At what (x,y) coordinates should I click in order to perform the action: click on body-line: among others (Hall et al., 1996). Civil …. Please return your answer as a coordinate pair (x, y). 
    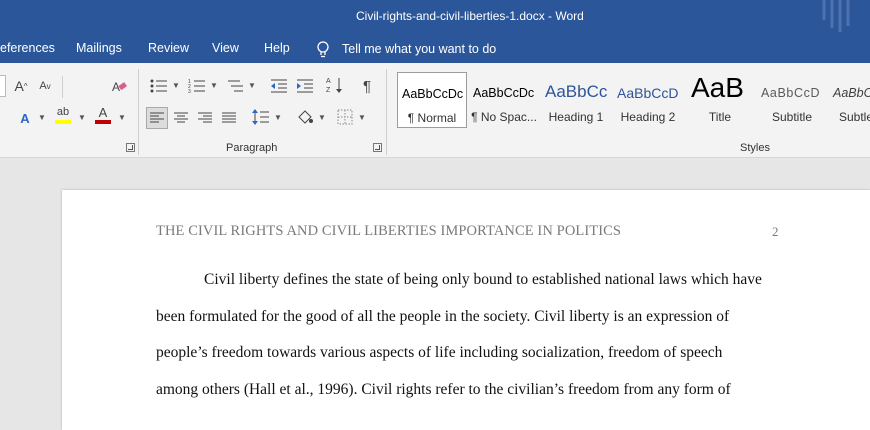
    Looking at the image, I should click on (443, 389).